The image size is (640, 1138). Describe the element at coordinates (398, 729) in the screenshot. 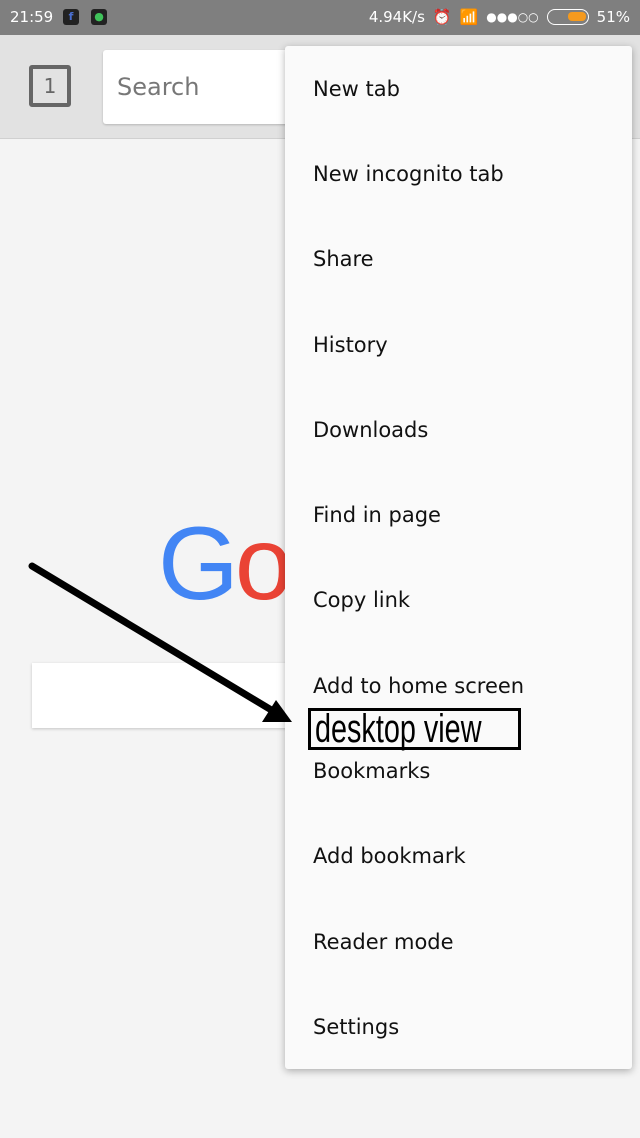

I see `annotation-label: desktop view` at that location.